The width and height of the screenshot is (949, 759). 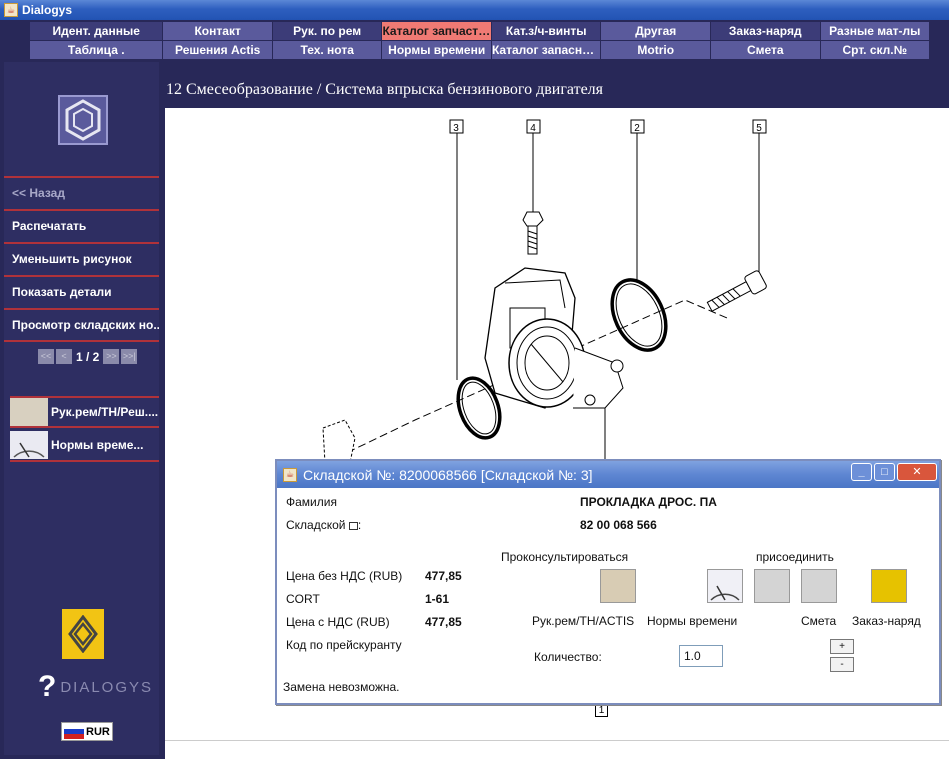 I want to click on status-message: Замена невозможна., so click(x=341, y=687).